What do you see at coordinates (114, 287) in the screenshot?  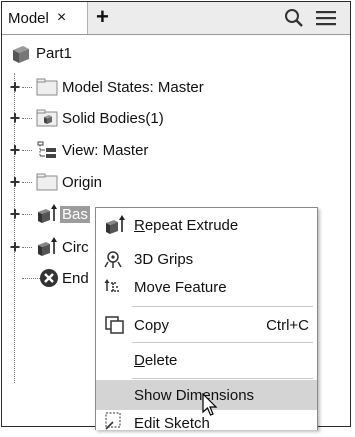 I see `move-feature-icon` at bounding box center [114, 287].